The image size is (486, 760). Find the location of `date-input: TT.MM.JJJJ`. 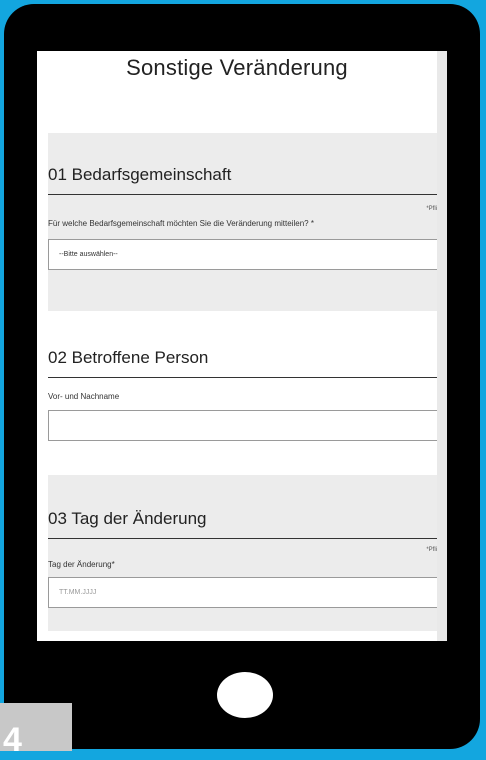

date-input: TT.MM.JJJJ is located at coordinates (244, 592).